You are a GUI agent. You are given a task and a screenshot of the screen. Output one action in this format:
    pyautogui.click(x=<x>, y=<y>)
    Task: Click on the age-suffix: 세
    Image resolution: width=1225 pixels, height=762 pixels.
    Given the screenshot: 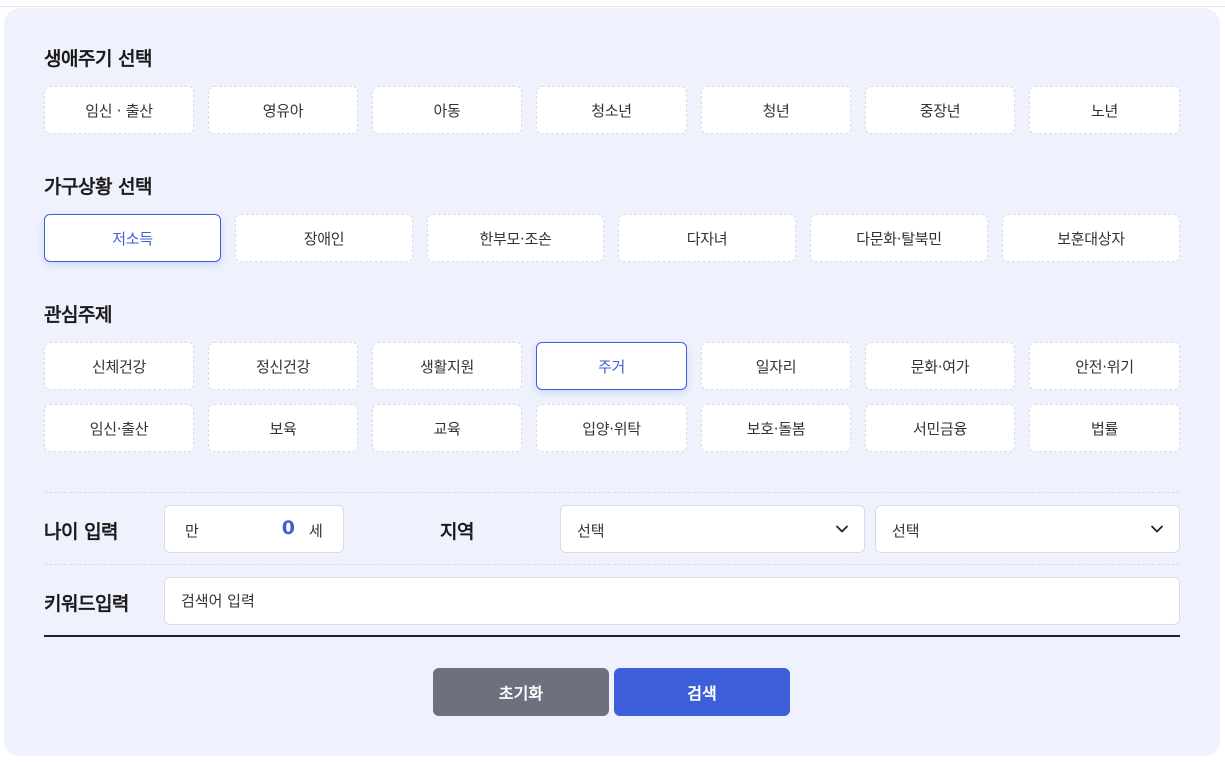 What is the action you would take?
    pyautogui.click(x=316, y=531)
    